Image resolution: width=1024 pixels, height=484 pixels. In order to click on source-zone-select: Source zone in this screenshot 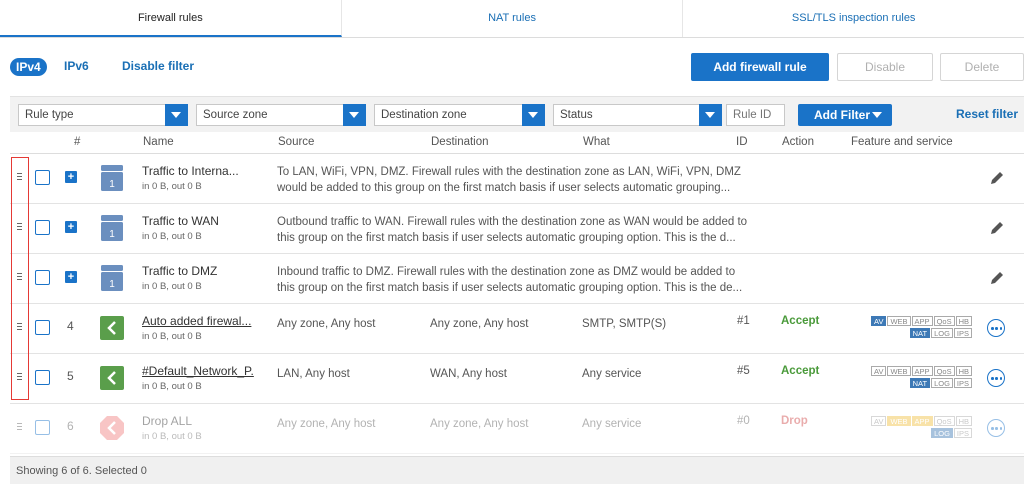, I will do `click(281, 115)`.